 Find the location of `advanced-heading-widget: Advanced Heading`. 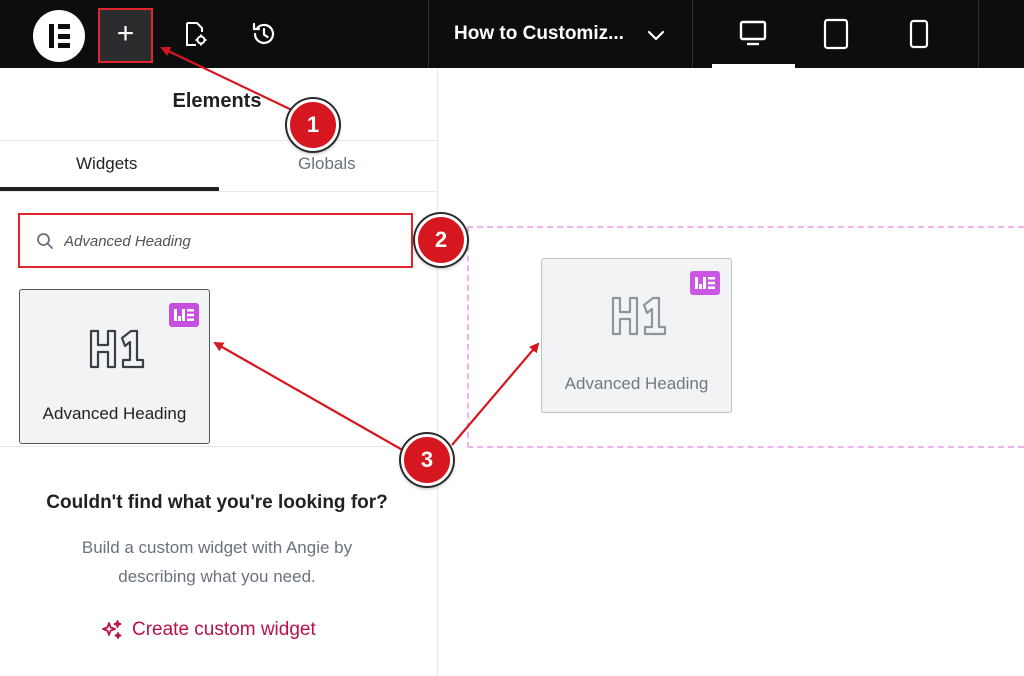

advanced-heading-widget: Advanced Heading is located at coordinates (114, 366).